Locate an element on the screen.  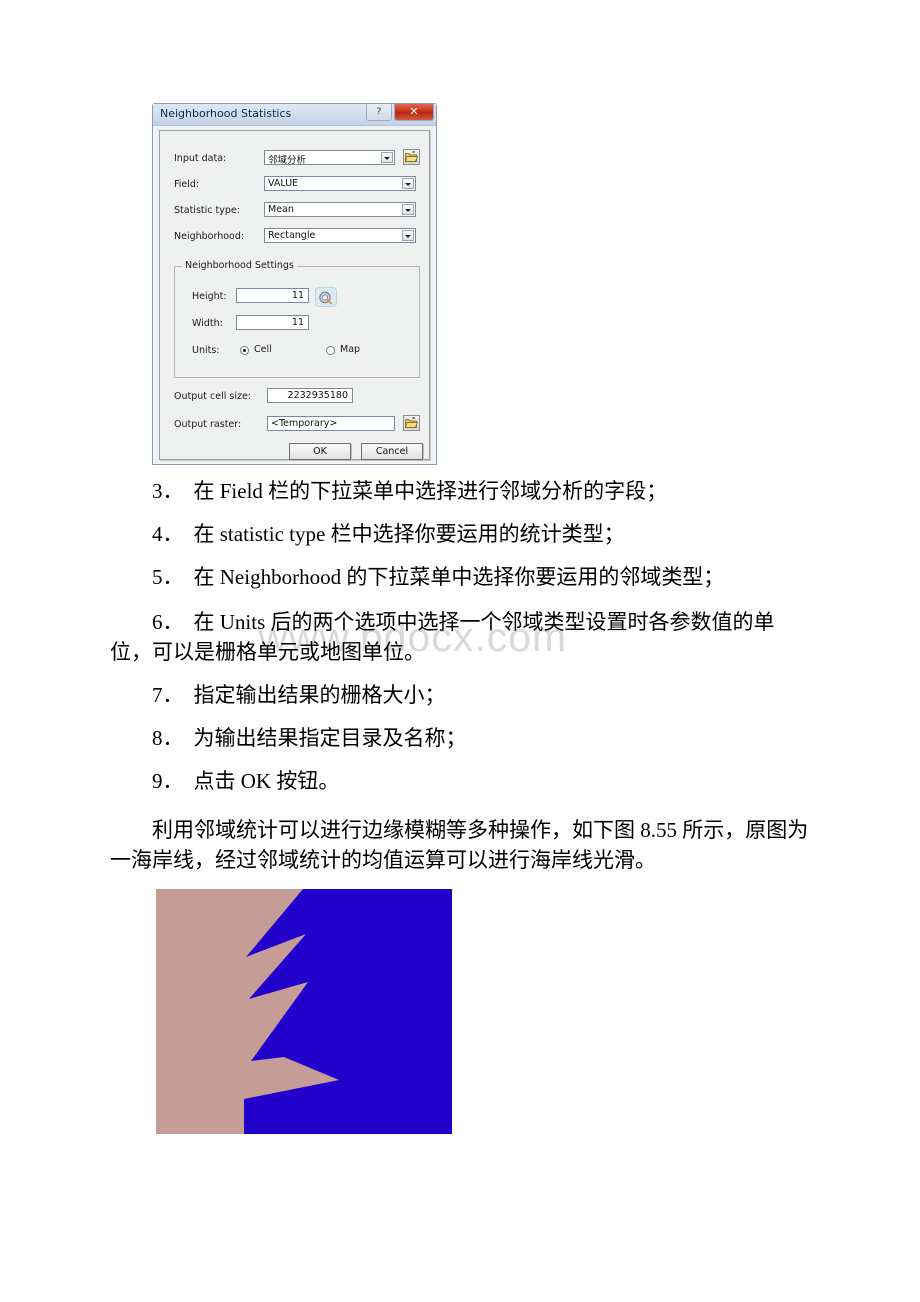
ok-button: OK is located at coordinates (320, 451).